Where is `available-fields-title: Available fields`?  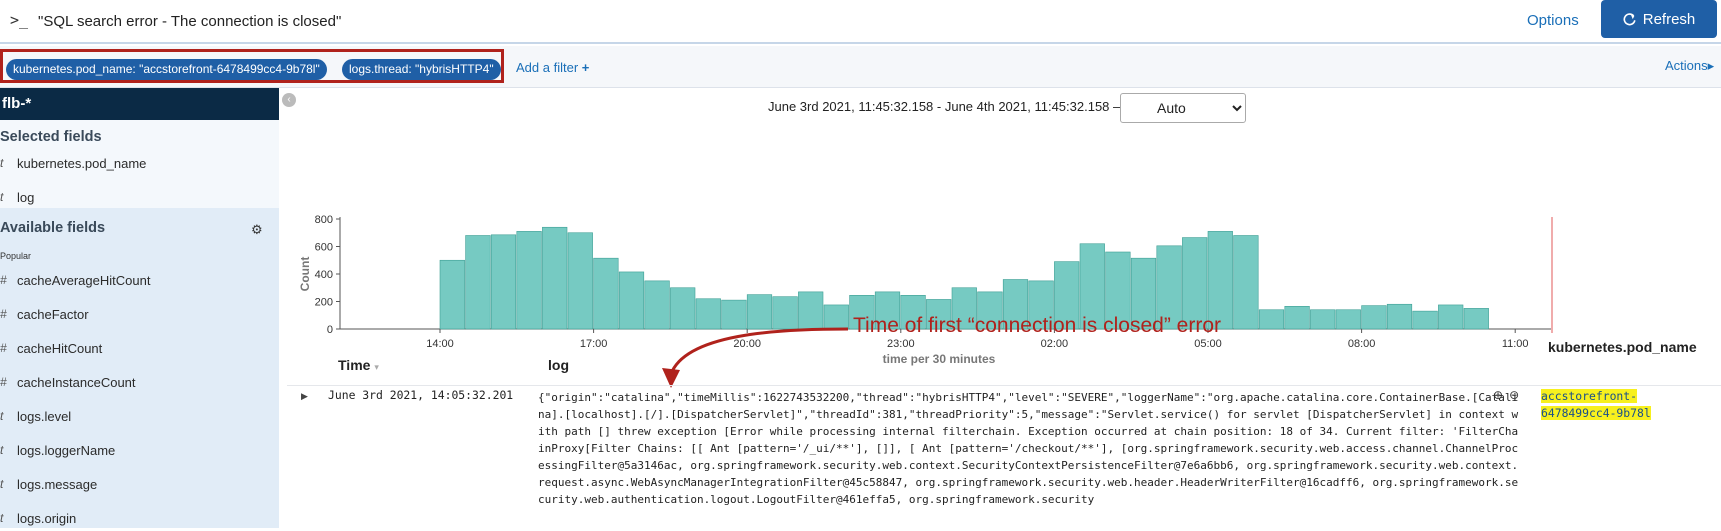
available-fields-title: Available fields is located at coordinates (53, 228).